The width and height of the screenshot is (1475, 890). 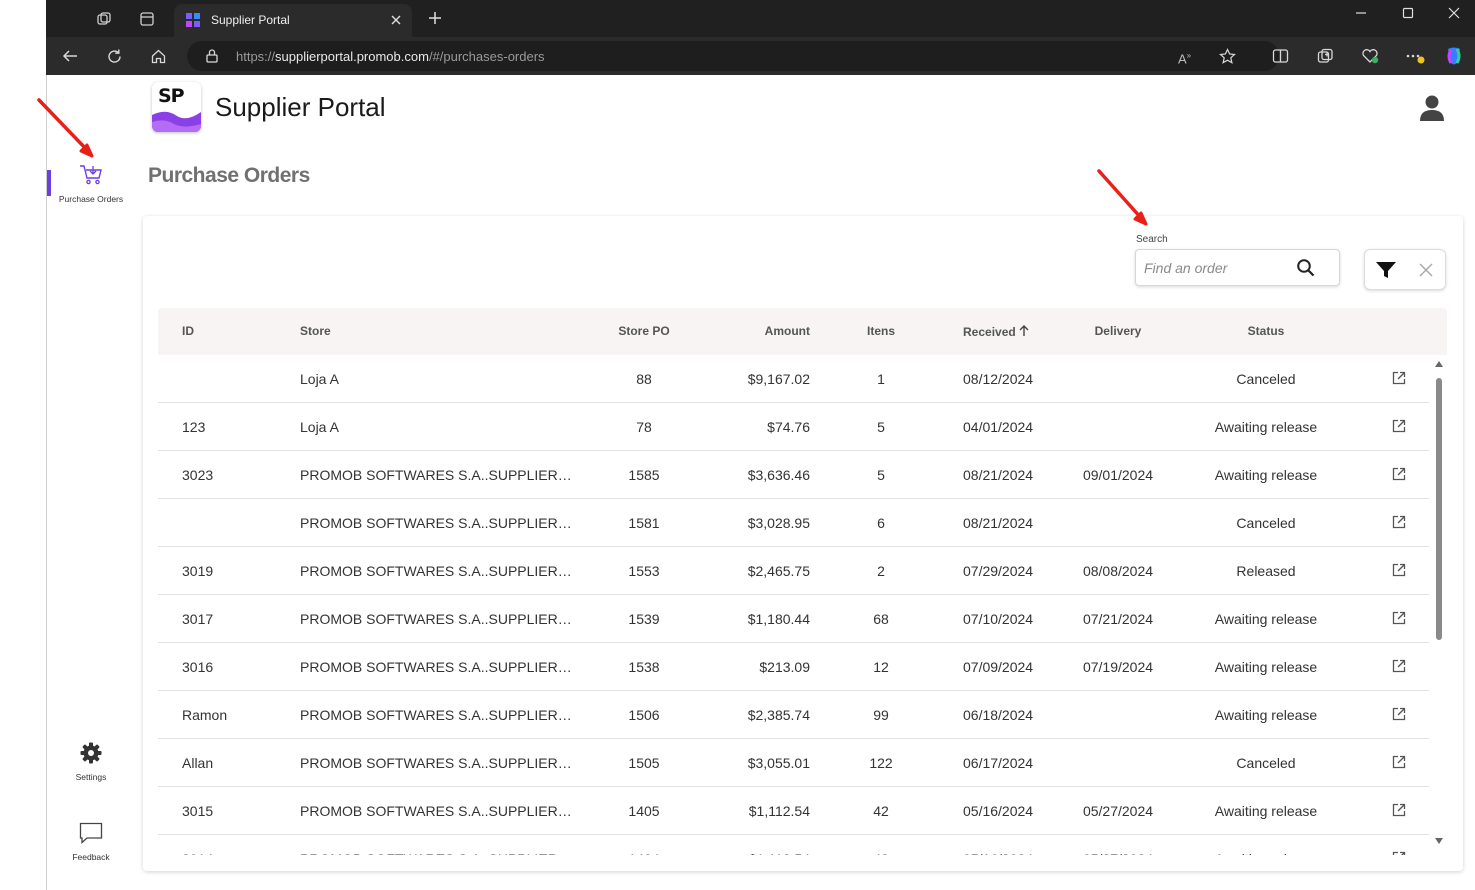 What do you see at coordinates (1266, 331) in the screenshot?
I see `column-header-status: Status` at bounding box center [1266, 331].